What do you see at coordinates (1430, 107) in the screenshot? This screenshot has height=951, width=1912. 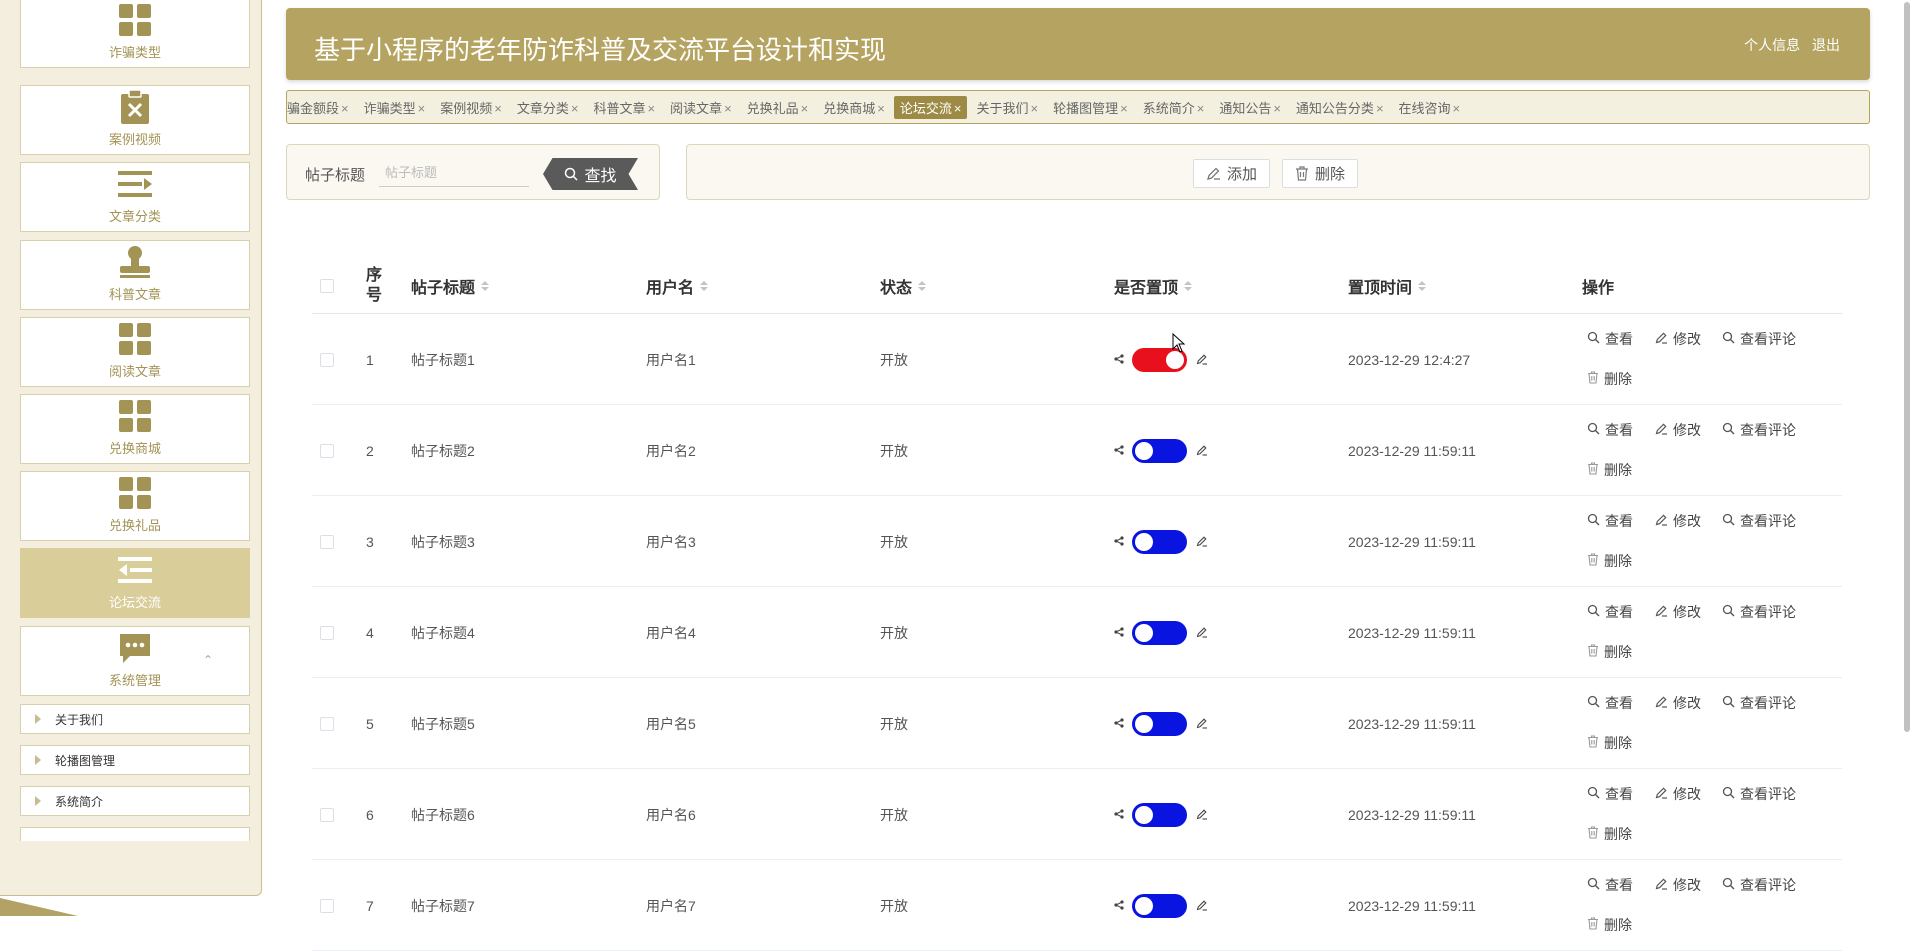 I see `tab-item: 在线咨询 ×` at bounding box center [1430, 107].